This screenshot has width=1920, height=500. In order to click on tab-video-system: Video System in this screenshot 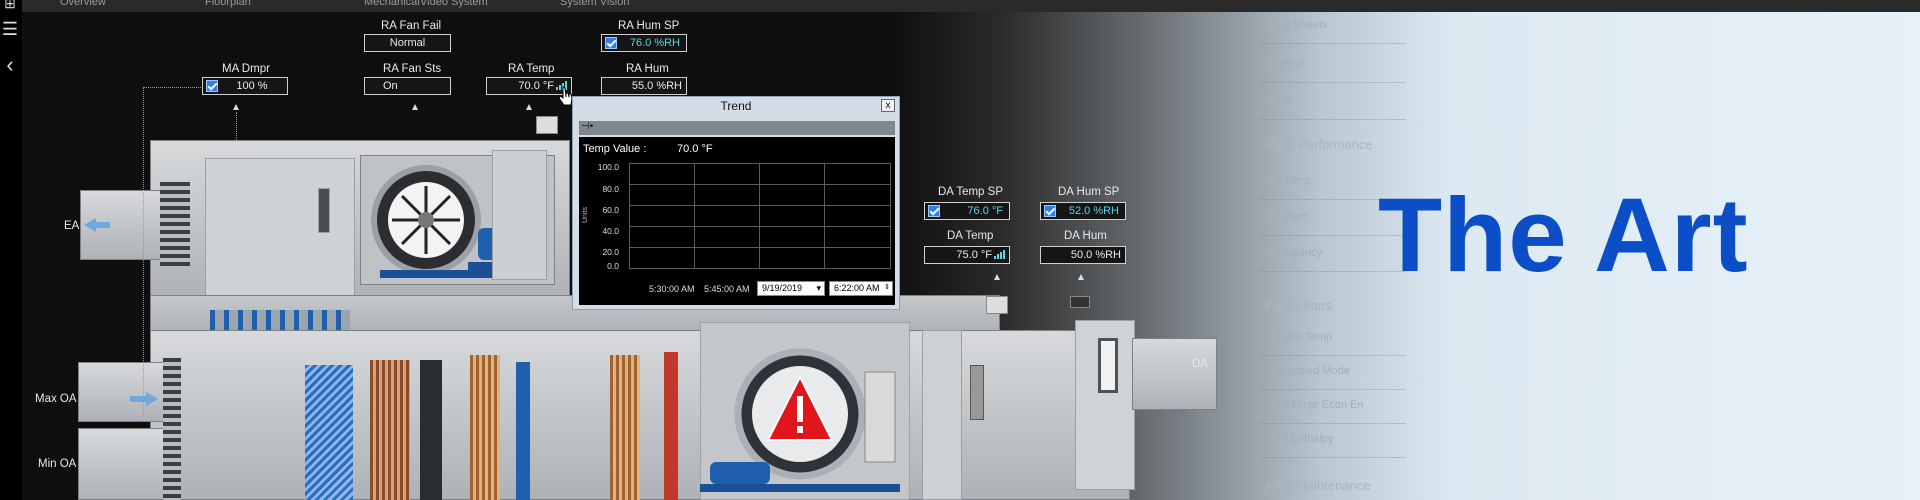, I will do `click(454, 4)`.